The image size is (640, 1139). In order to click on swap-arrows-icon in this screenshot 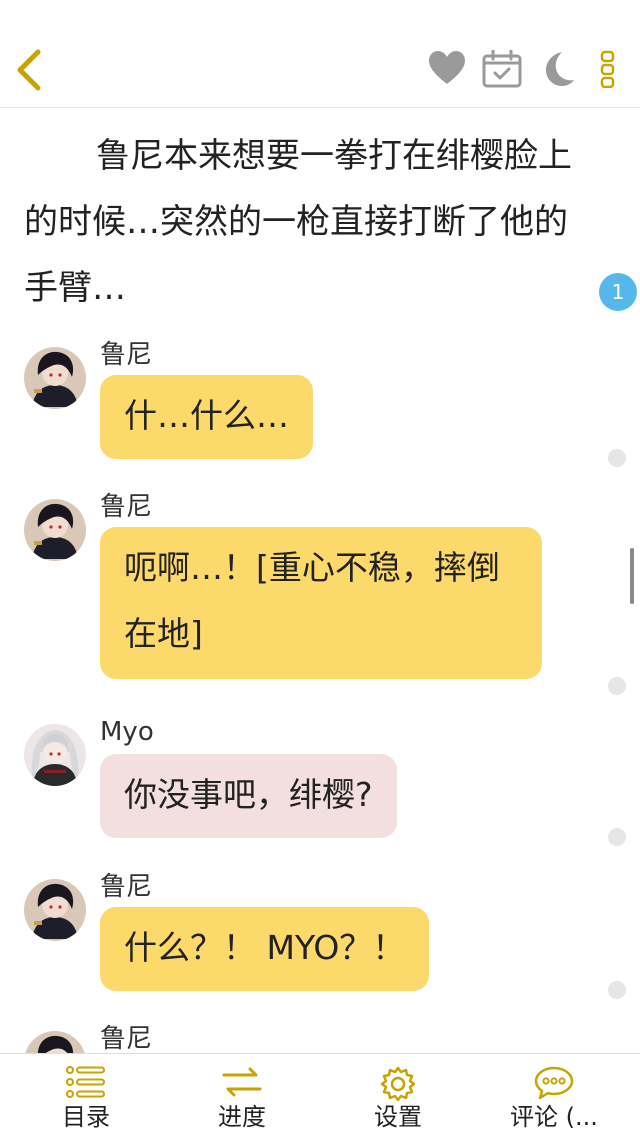, I will do `click(242, 1084)`.